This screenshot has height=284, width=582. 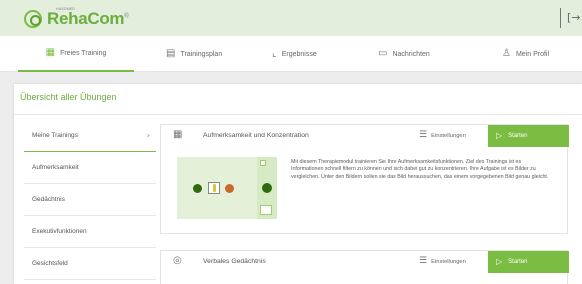 I want to click on tab-label: Mein Profil, so click(x=532, y=54).